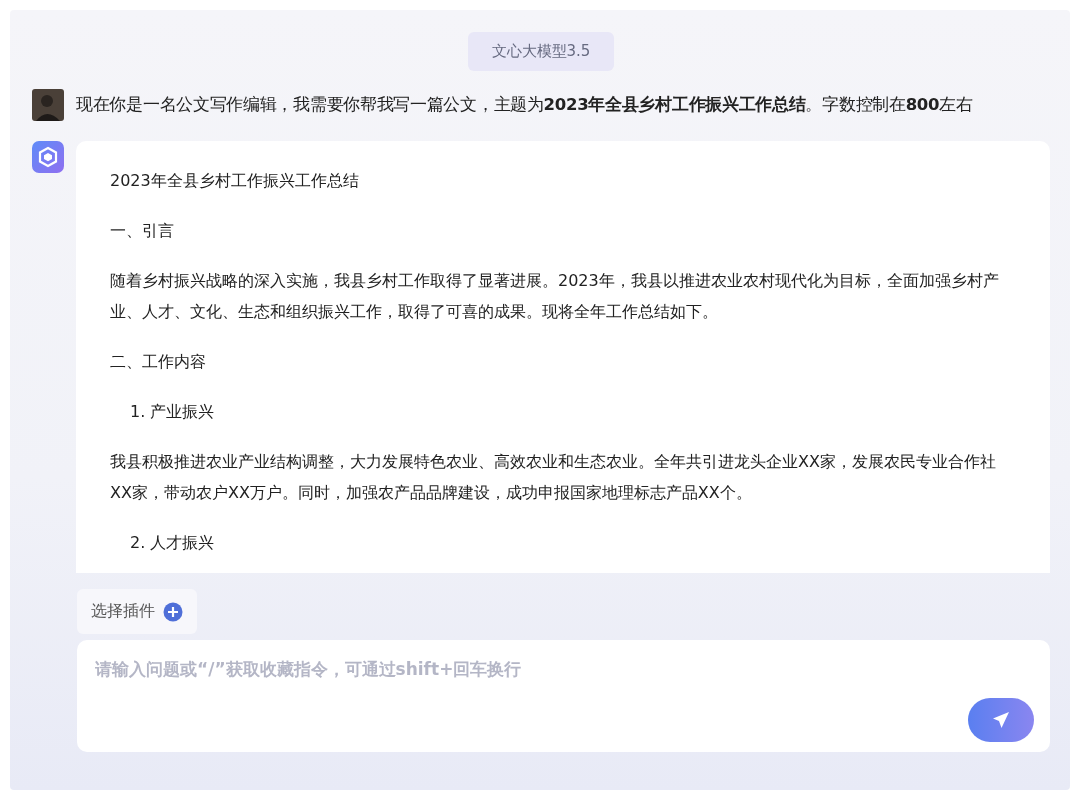 The width and height of the screenshot is (1080, 800). I want to click on user-avatar, so click(48, 105).